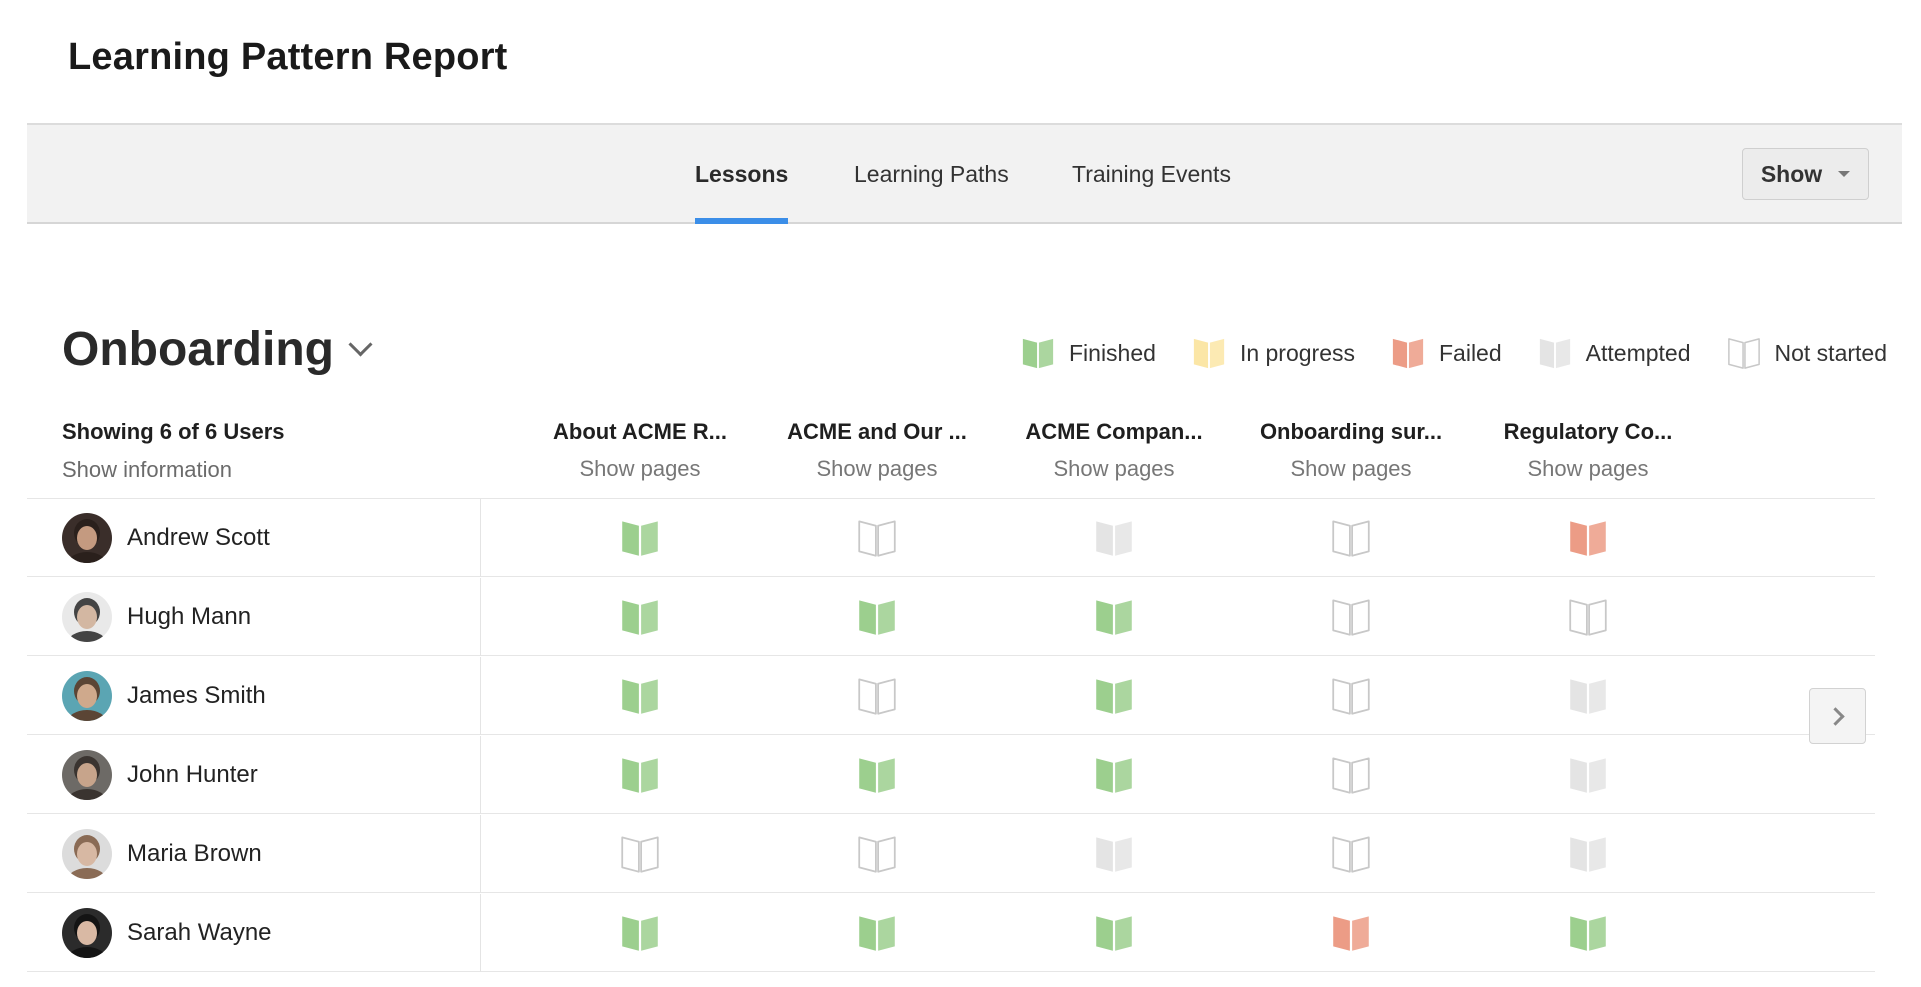 The width and height of the screenshot is (1921, 987). I want to click on column-header: ACME Compan... Show pages, so click(1114, 450).